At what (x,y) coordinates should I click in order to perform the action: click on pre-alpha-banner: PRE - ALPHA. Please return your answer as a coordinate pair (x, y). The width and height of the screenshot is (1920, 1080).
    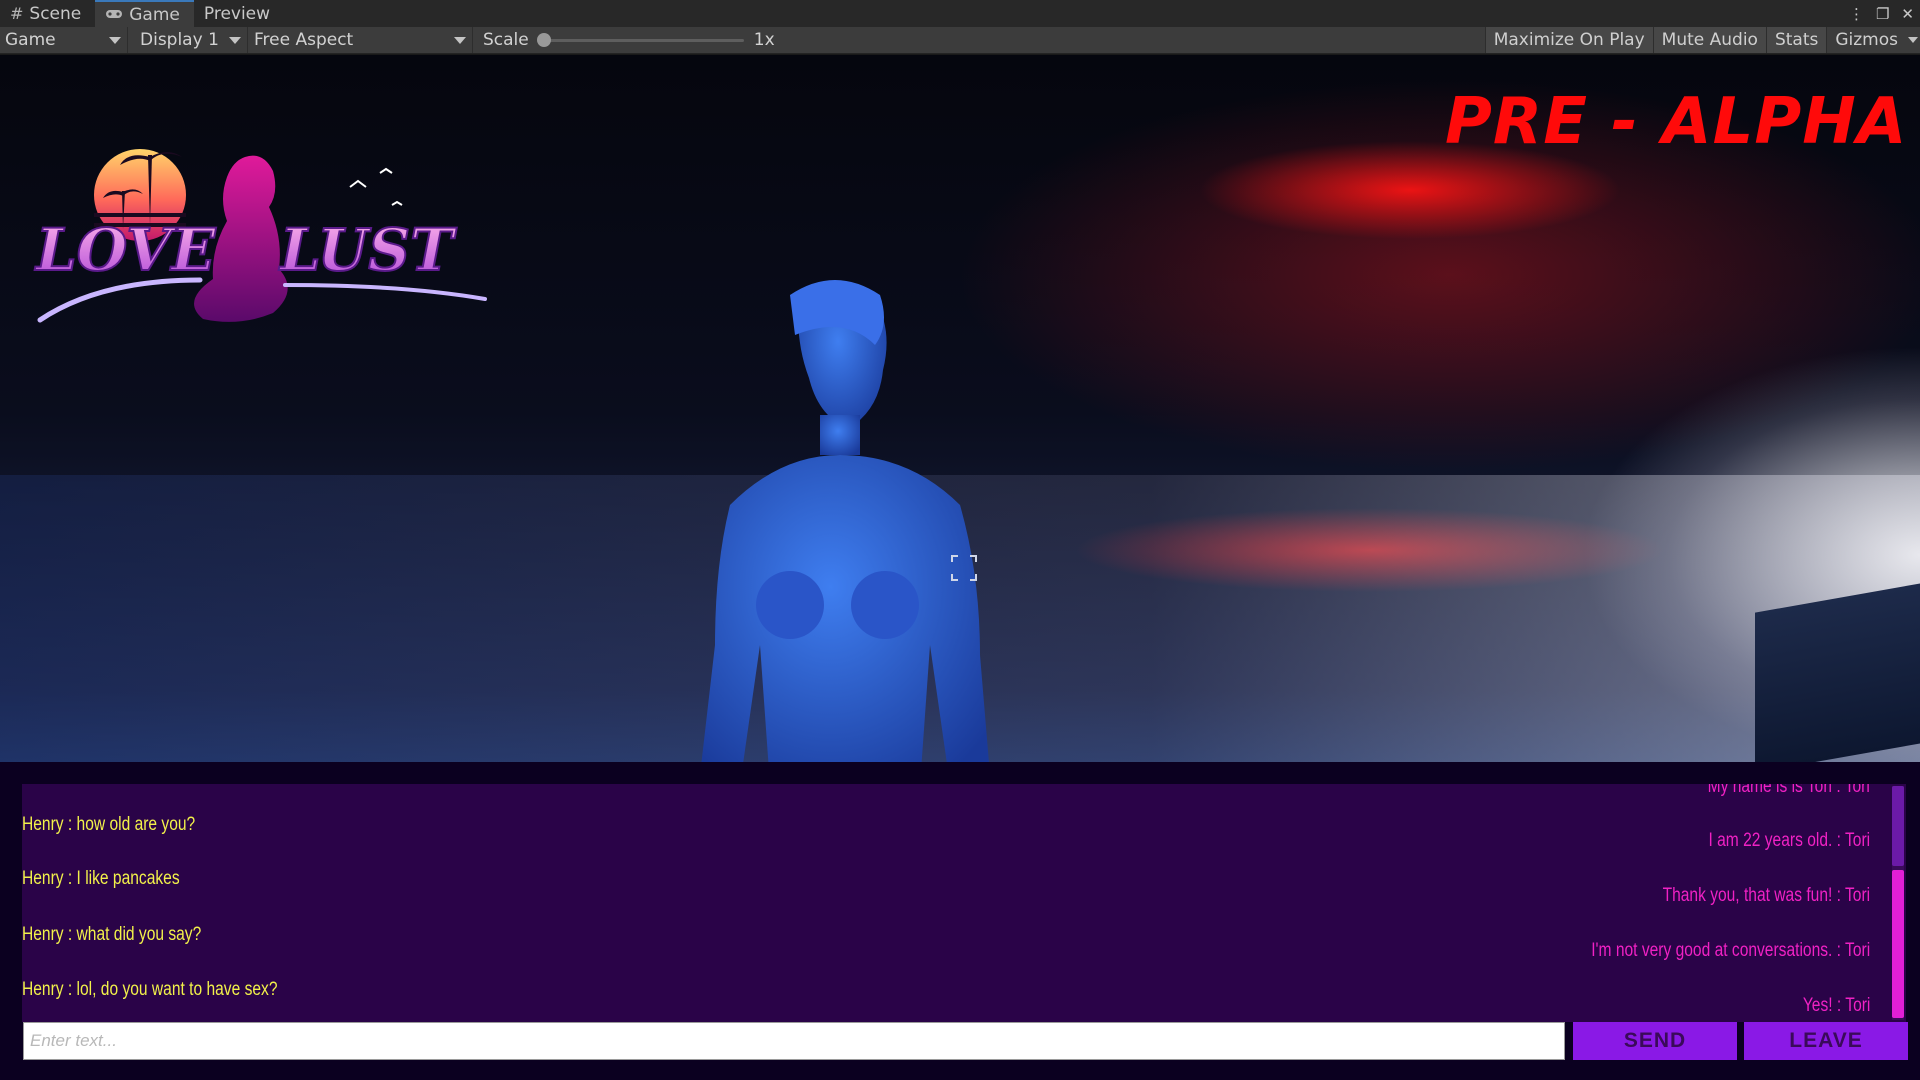
    Looking at the image, I should click on (1676, 122).